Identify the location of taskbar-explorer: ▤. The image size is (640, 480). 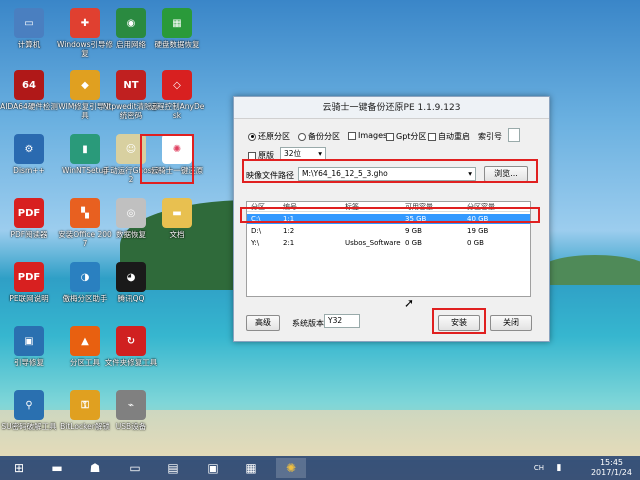
(173, 468).